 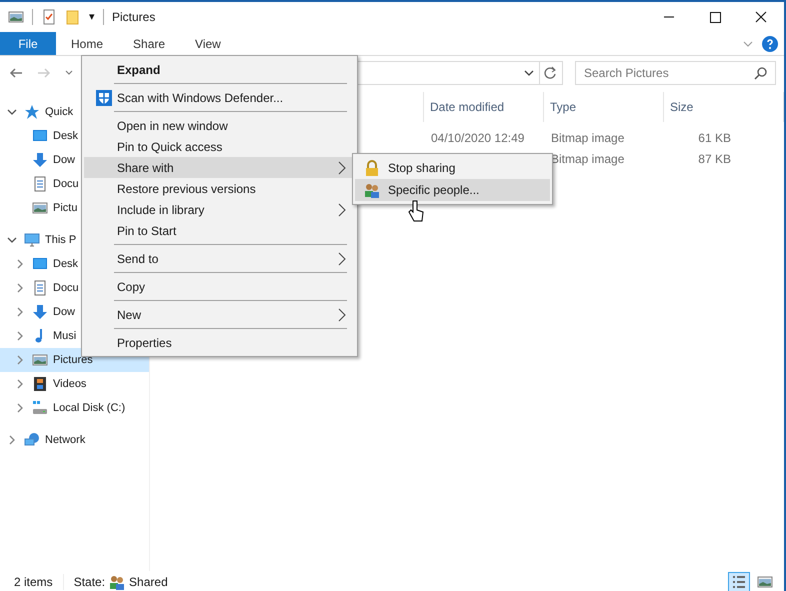 What do you see at coordinates (603, 107) in the screenshot?
I see `column-header: Type` at bounding box center [603, 107].